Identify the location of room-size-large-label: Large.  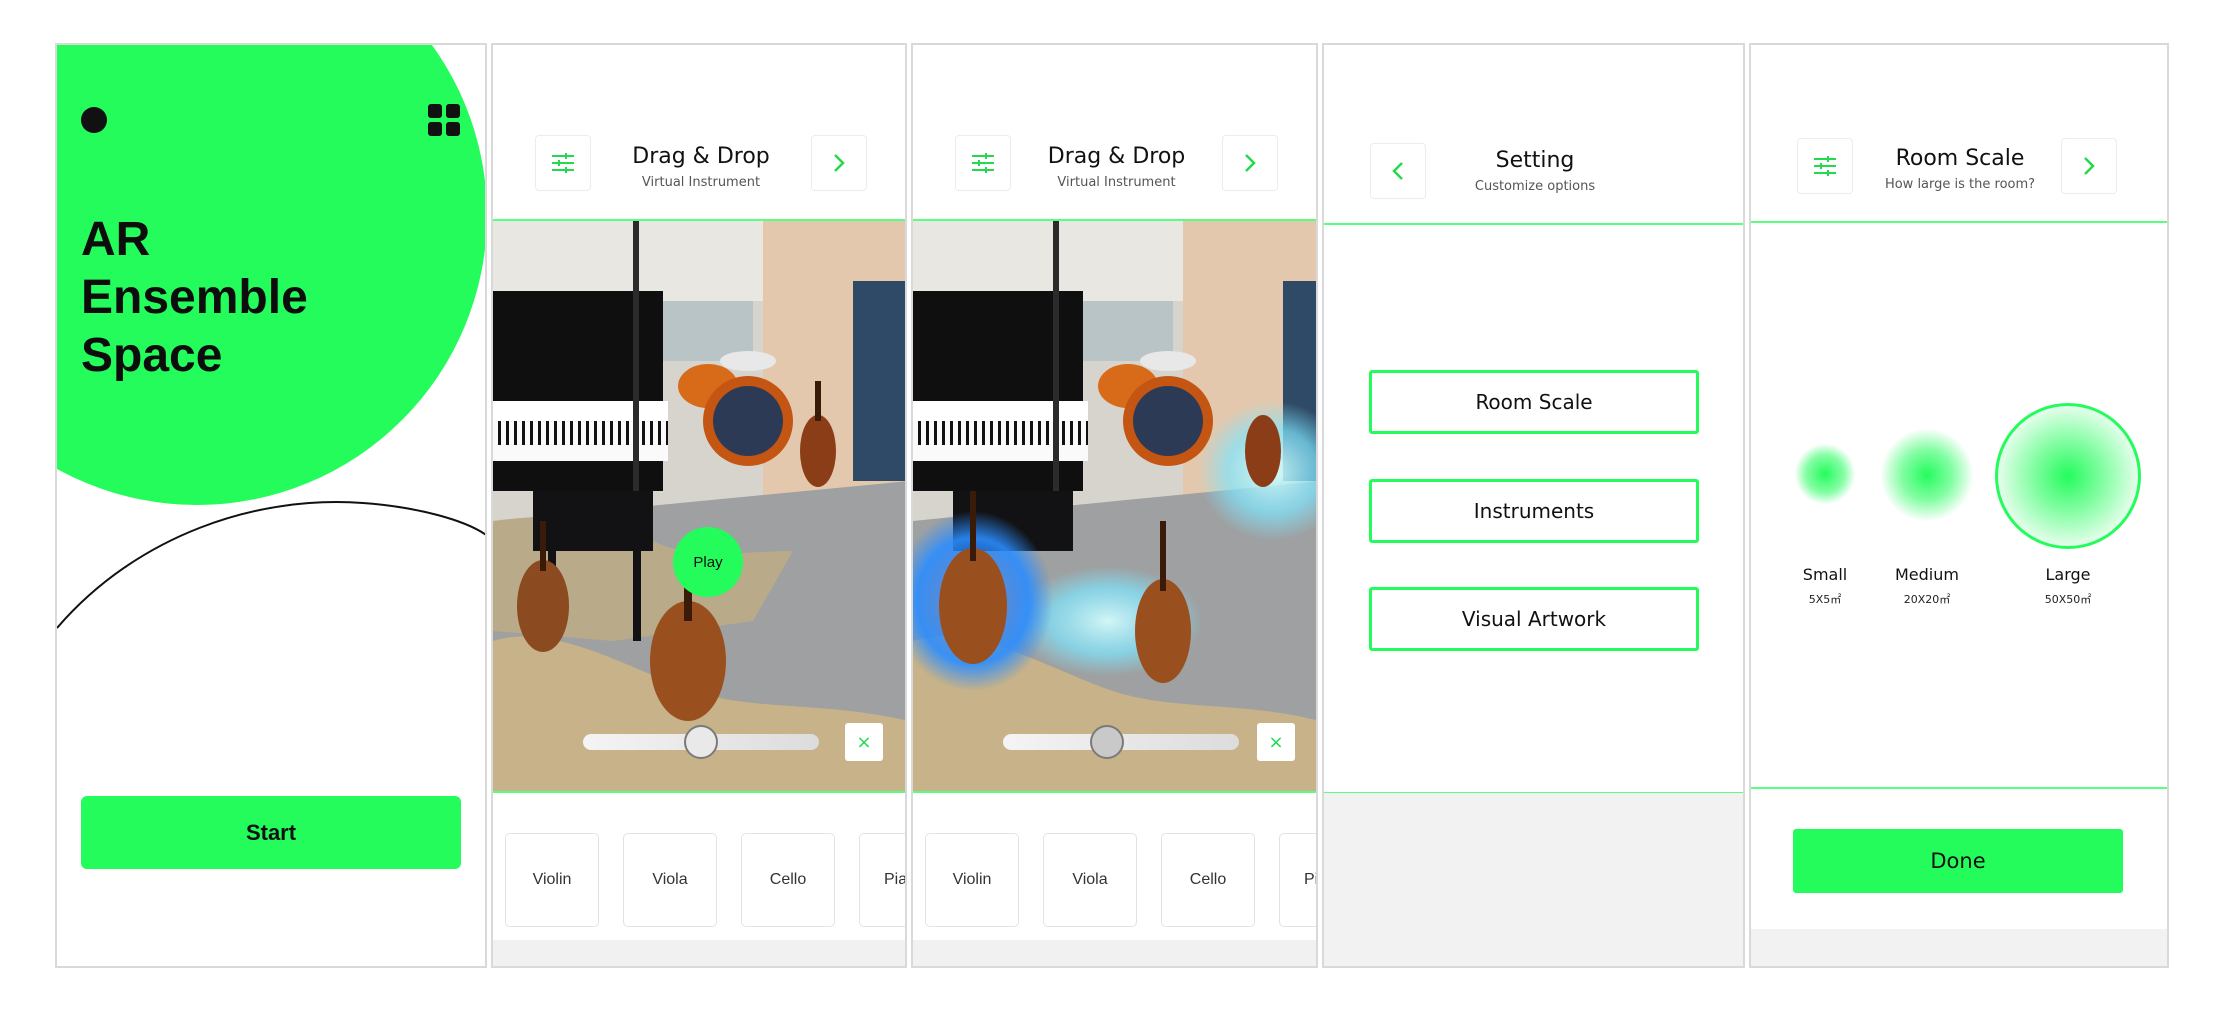
(2068, 574).